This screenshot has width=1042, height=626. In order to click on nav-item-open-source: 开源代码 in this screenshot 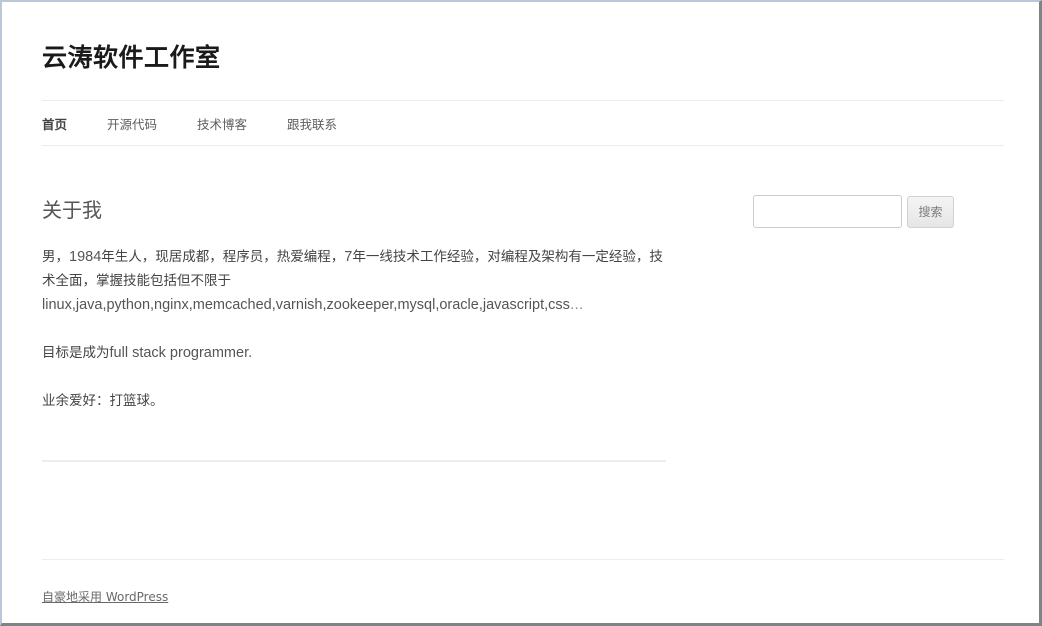, I will do `click(132, 123)`.